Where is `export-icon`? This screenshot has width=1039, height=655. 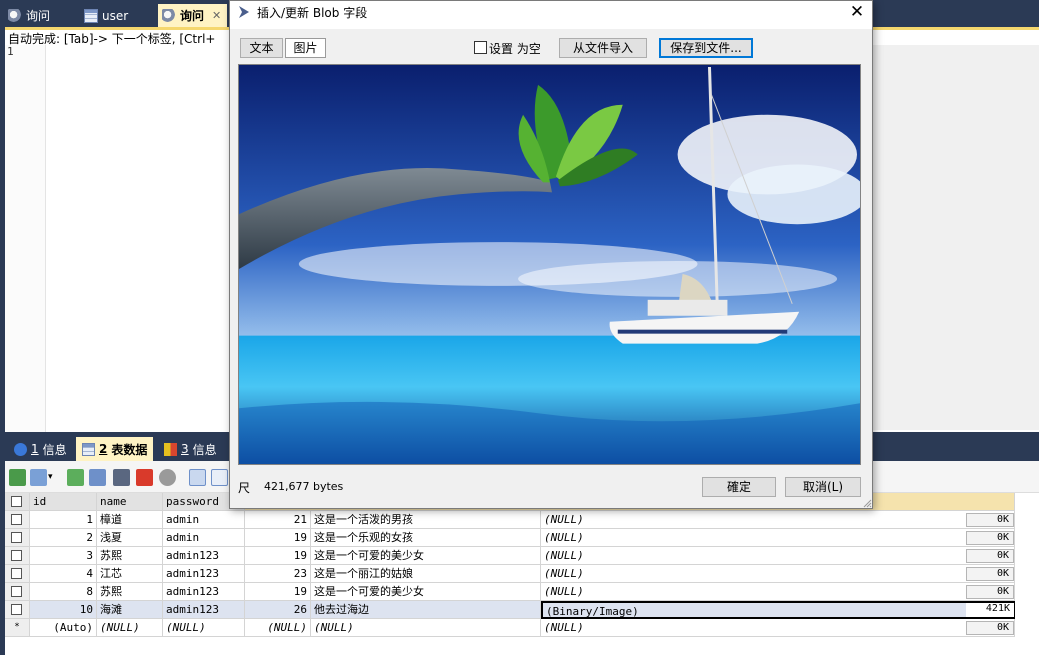 export-icon is located at coordinates (17, 477).